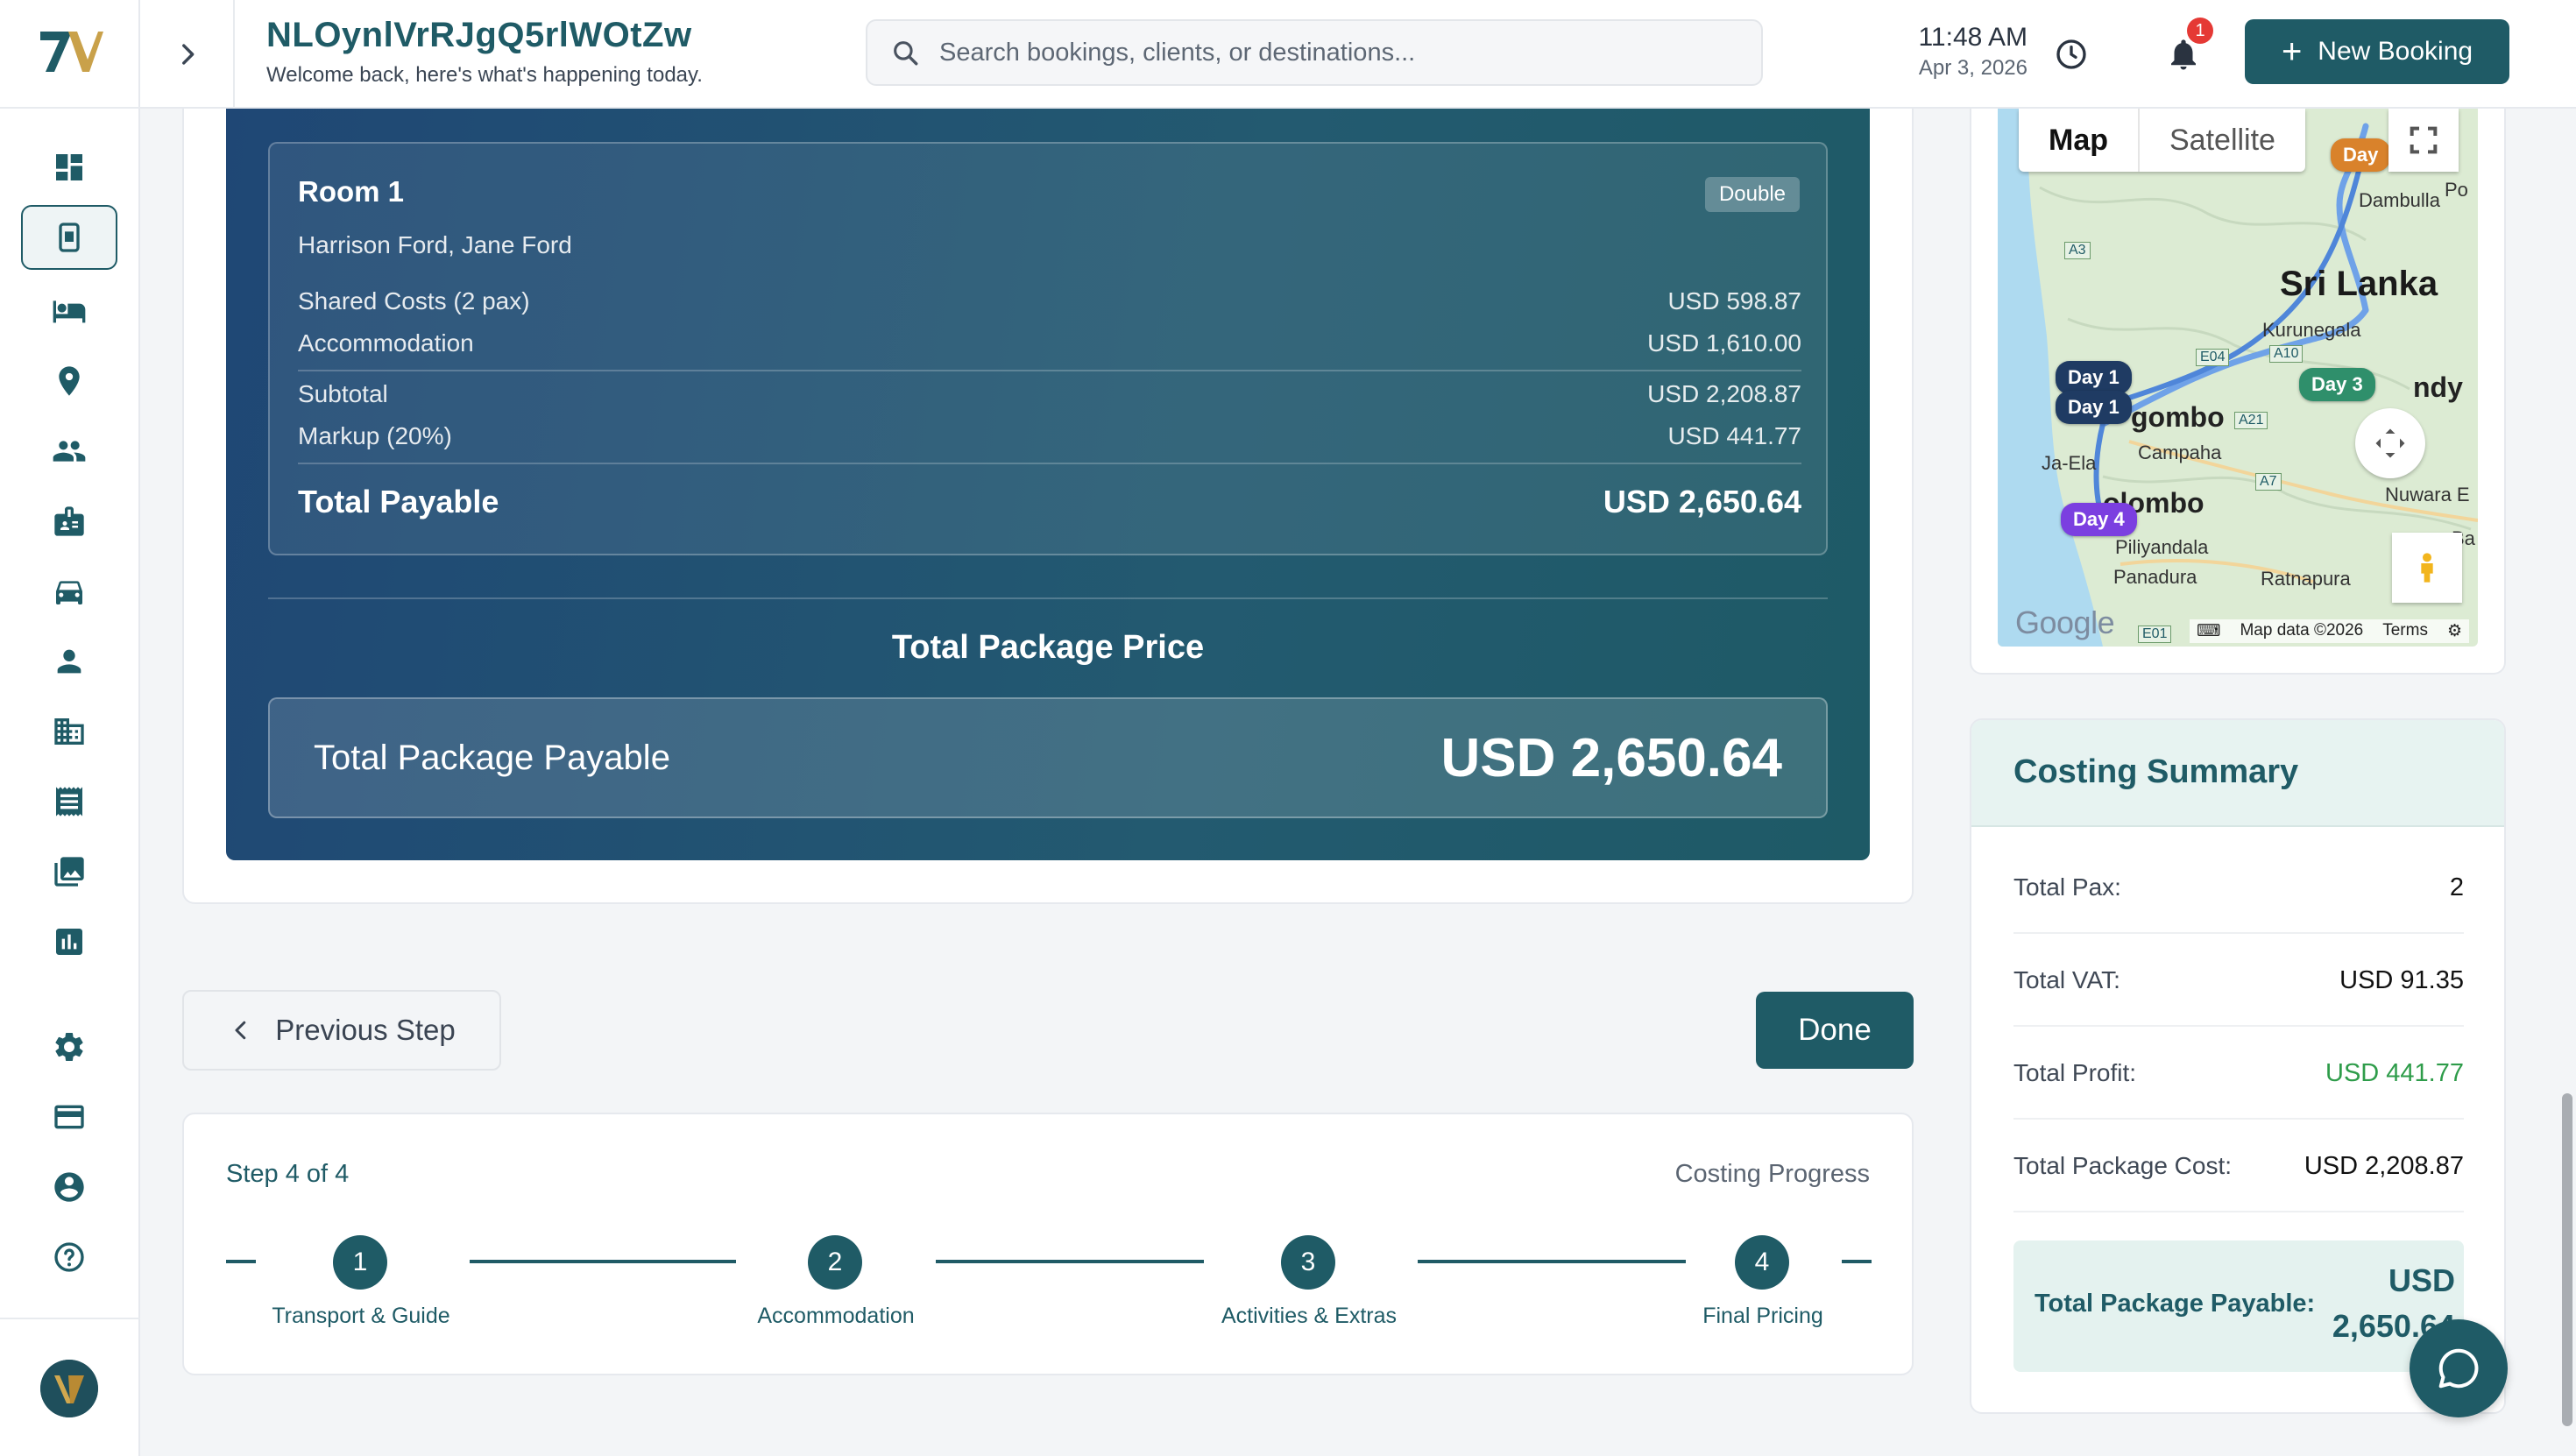 This screenshot has width=2576, height=1456. I want to click on sidebar-item-destinations, so click(69, 381).